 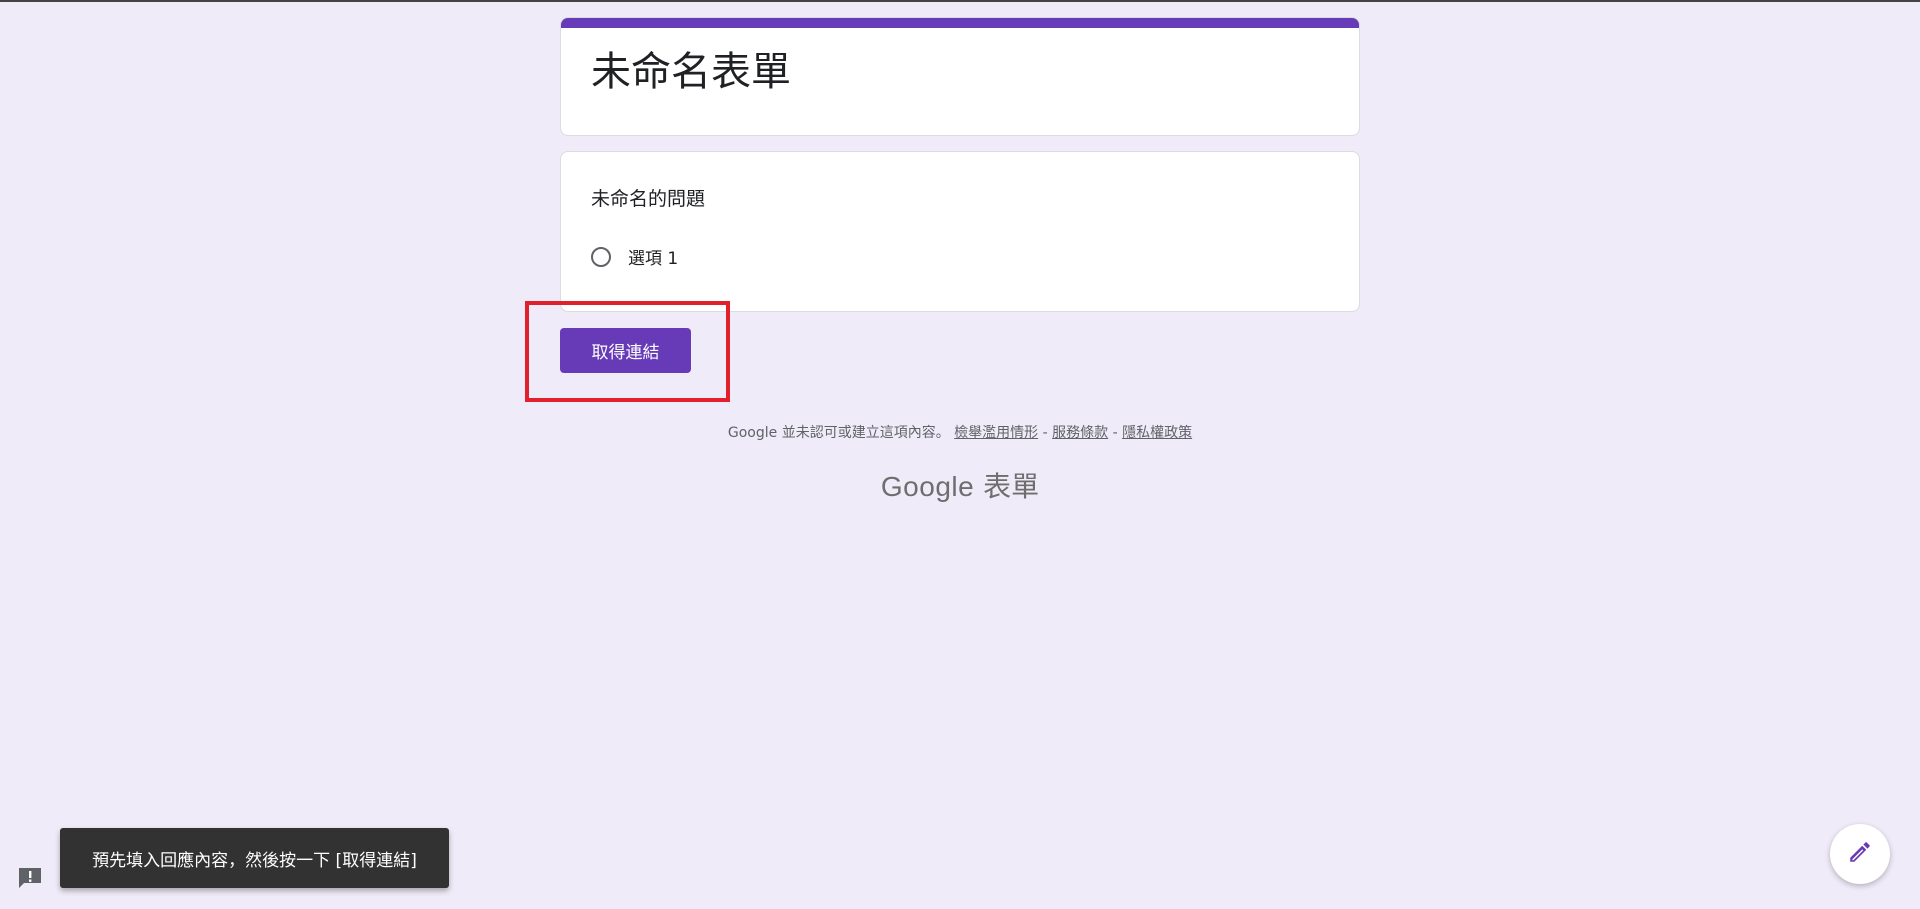 I want to click on question-title: 未命名的問題, so click(x=648, y=199).